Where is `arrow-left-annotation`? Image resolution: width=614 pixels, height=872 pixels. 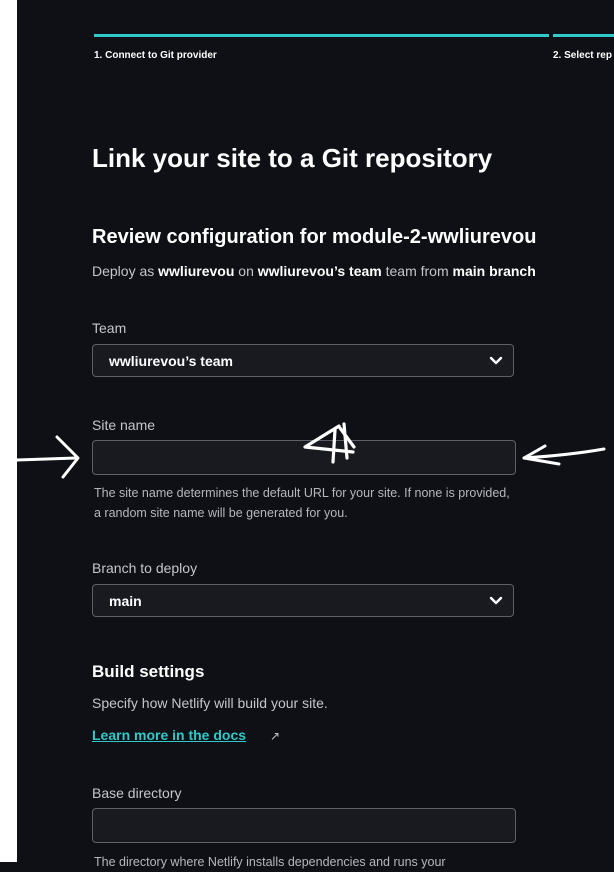
arrow-left-annotation is located at coordinates (47, 457).